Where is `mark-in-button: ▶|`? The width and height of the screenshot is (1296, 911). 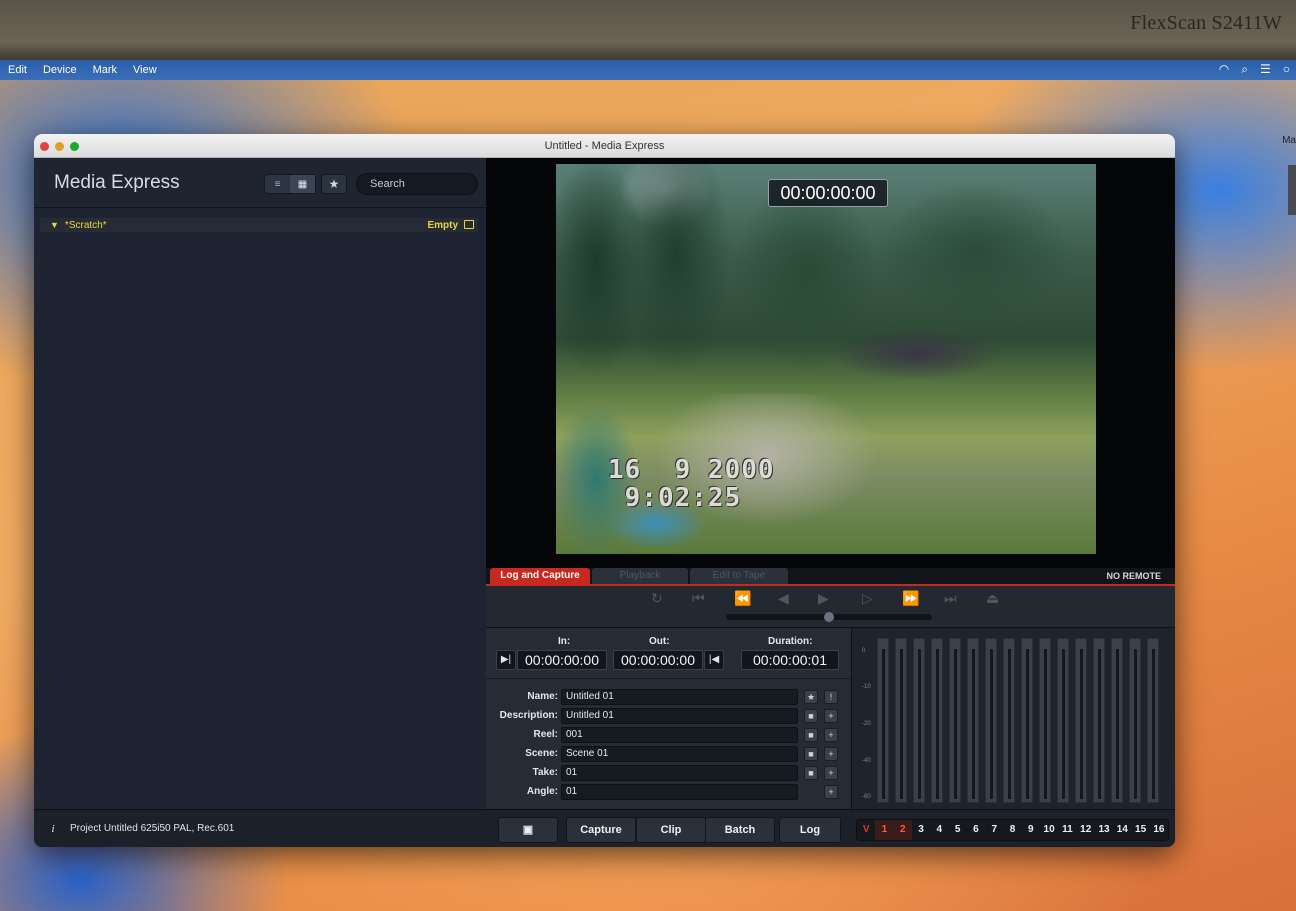
mark-in-button: ▶| is located at coordinates (506, 660).